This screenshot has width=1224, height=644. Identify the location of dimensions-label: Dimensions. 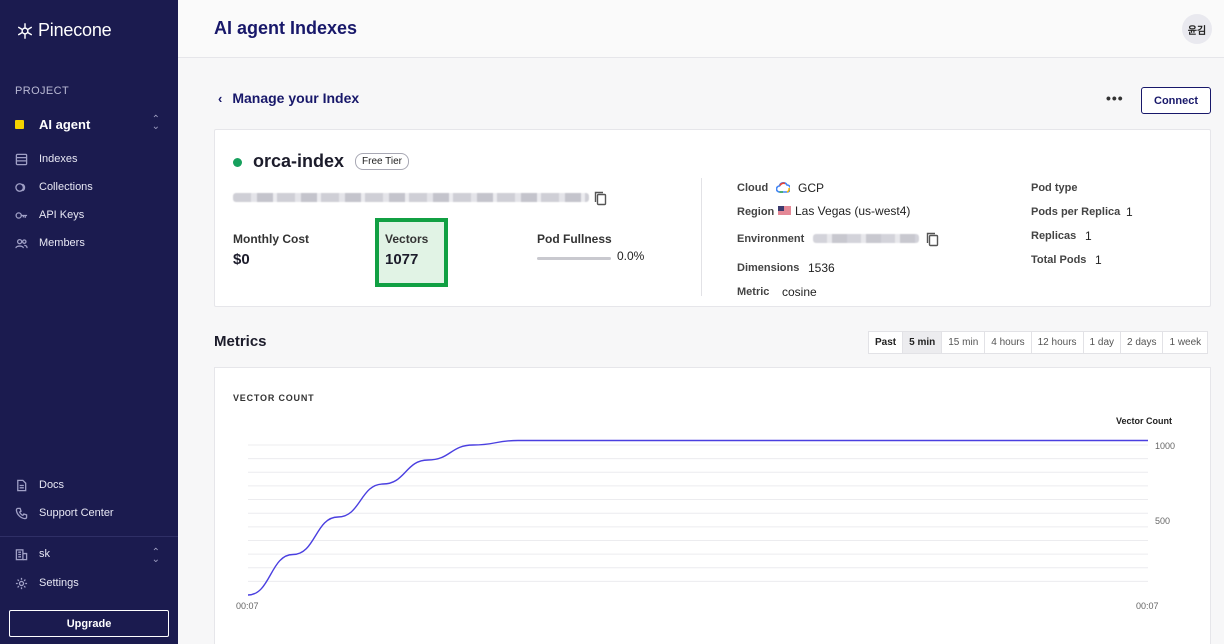
(768, 268).